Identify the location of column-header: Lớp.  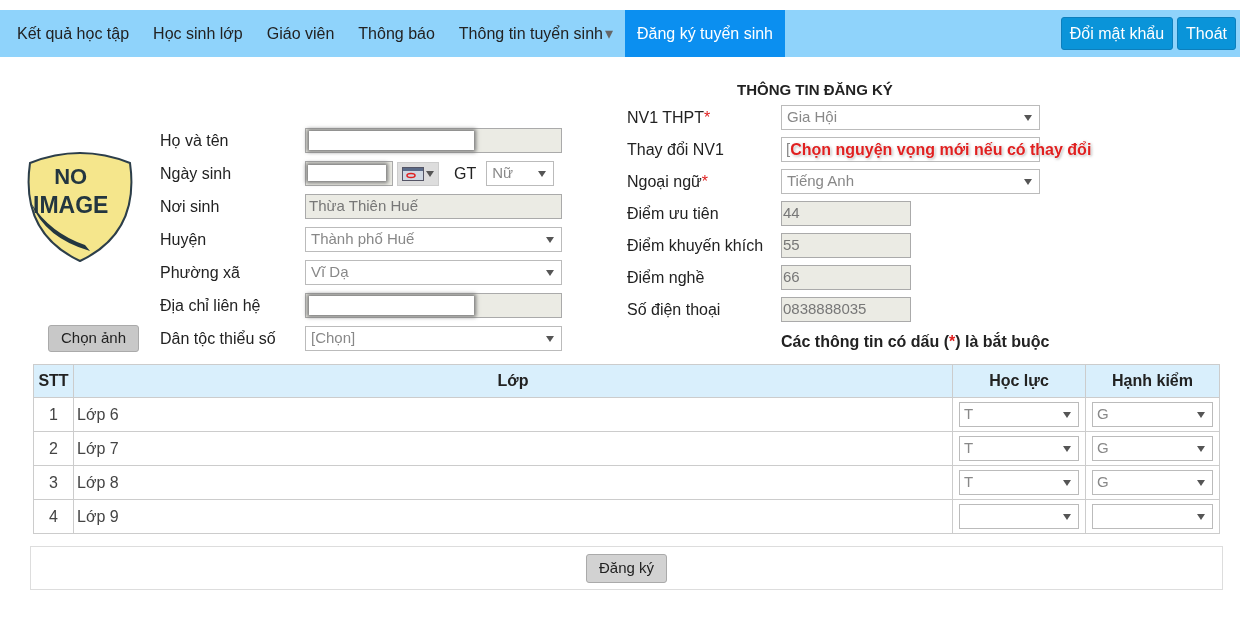
(513, 381).